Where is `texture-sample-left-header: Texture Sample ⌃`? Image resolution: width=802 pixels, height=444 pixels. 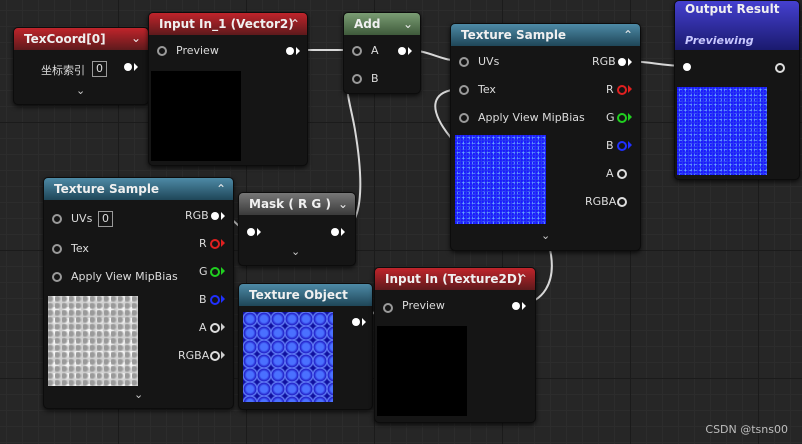 texture-sample-left-header: Texture Sample ⌃ is located at coordinates (138, 189).